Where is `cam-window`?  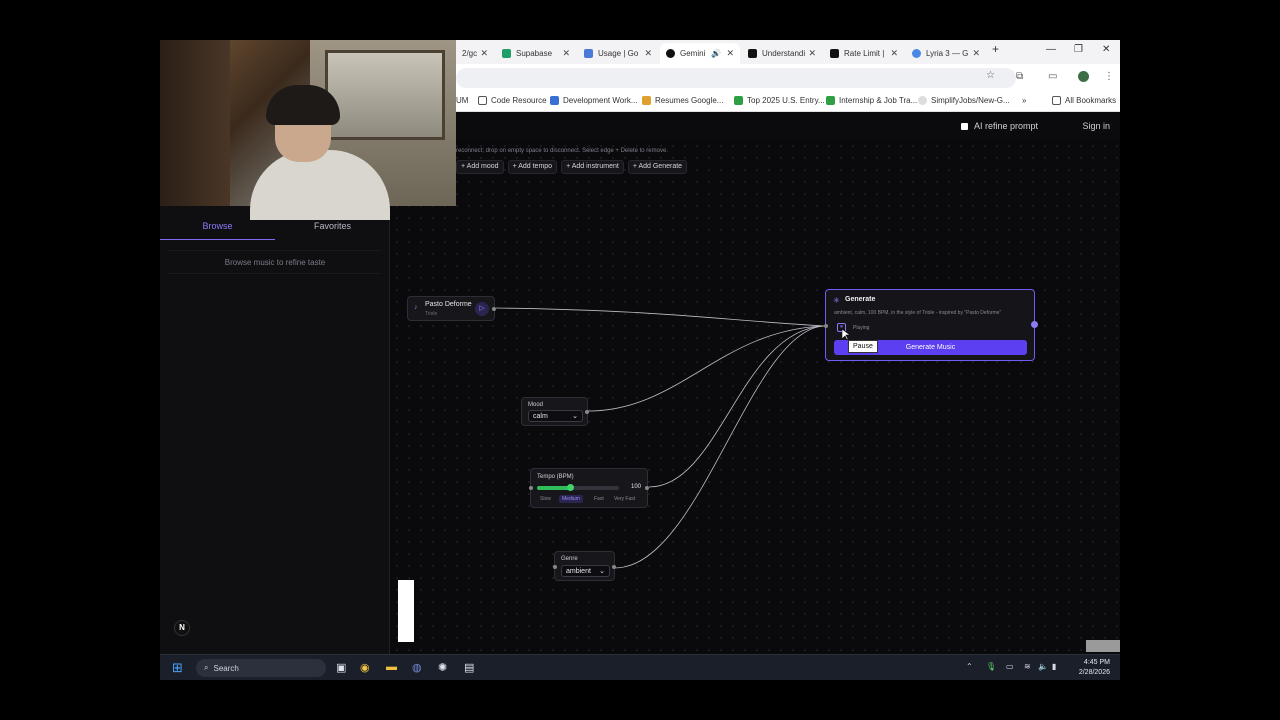 cam-window is located at coordinates (385, 95).